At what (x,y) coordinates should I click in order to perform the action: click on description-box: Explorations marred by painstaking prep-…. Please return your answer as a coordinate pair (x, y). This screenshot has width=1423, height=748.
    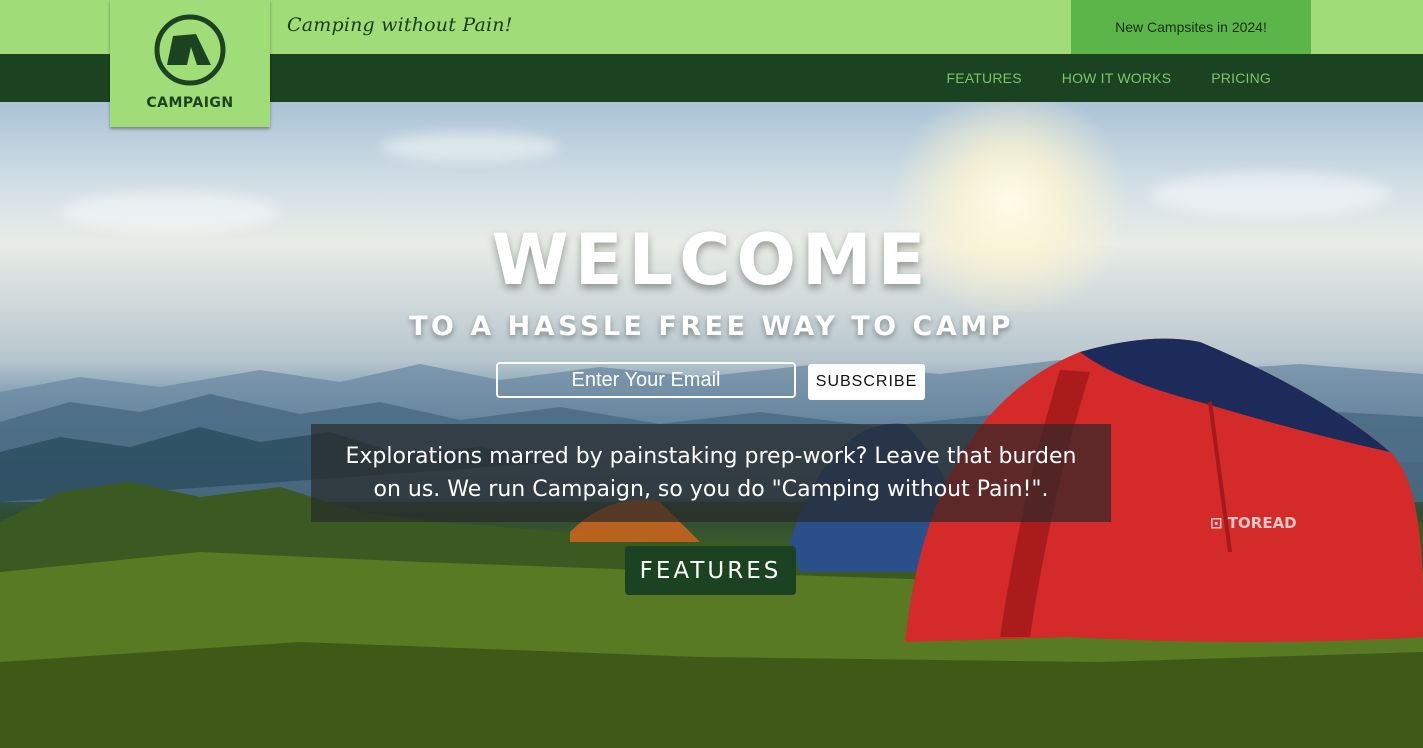
    Looking at the image, I should click on (711, 473).